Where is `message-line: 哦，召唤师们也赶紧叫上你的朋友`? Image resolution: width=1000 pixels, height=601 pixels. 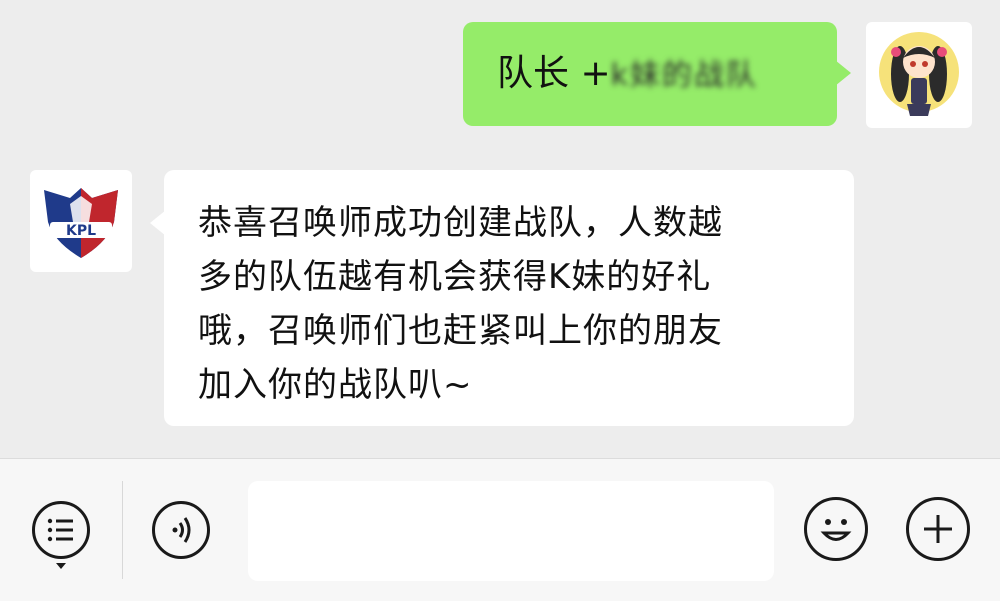
message-line: 哦，召唤师们也赶紧叫上你的朋友 is located at coordinates (460, 331).